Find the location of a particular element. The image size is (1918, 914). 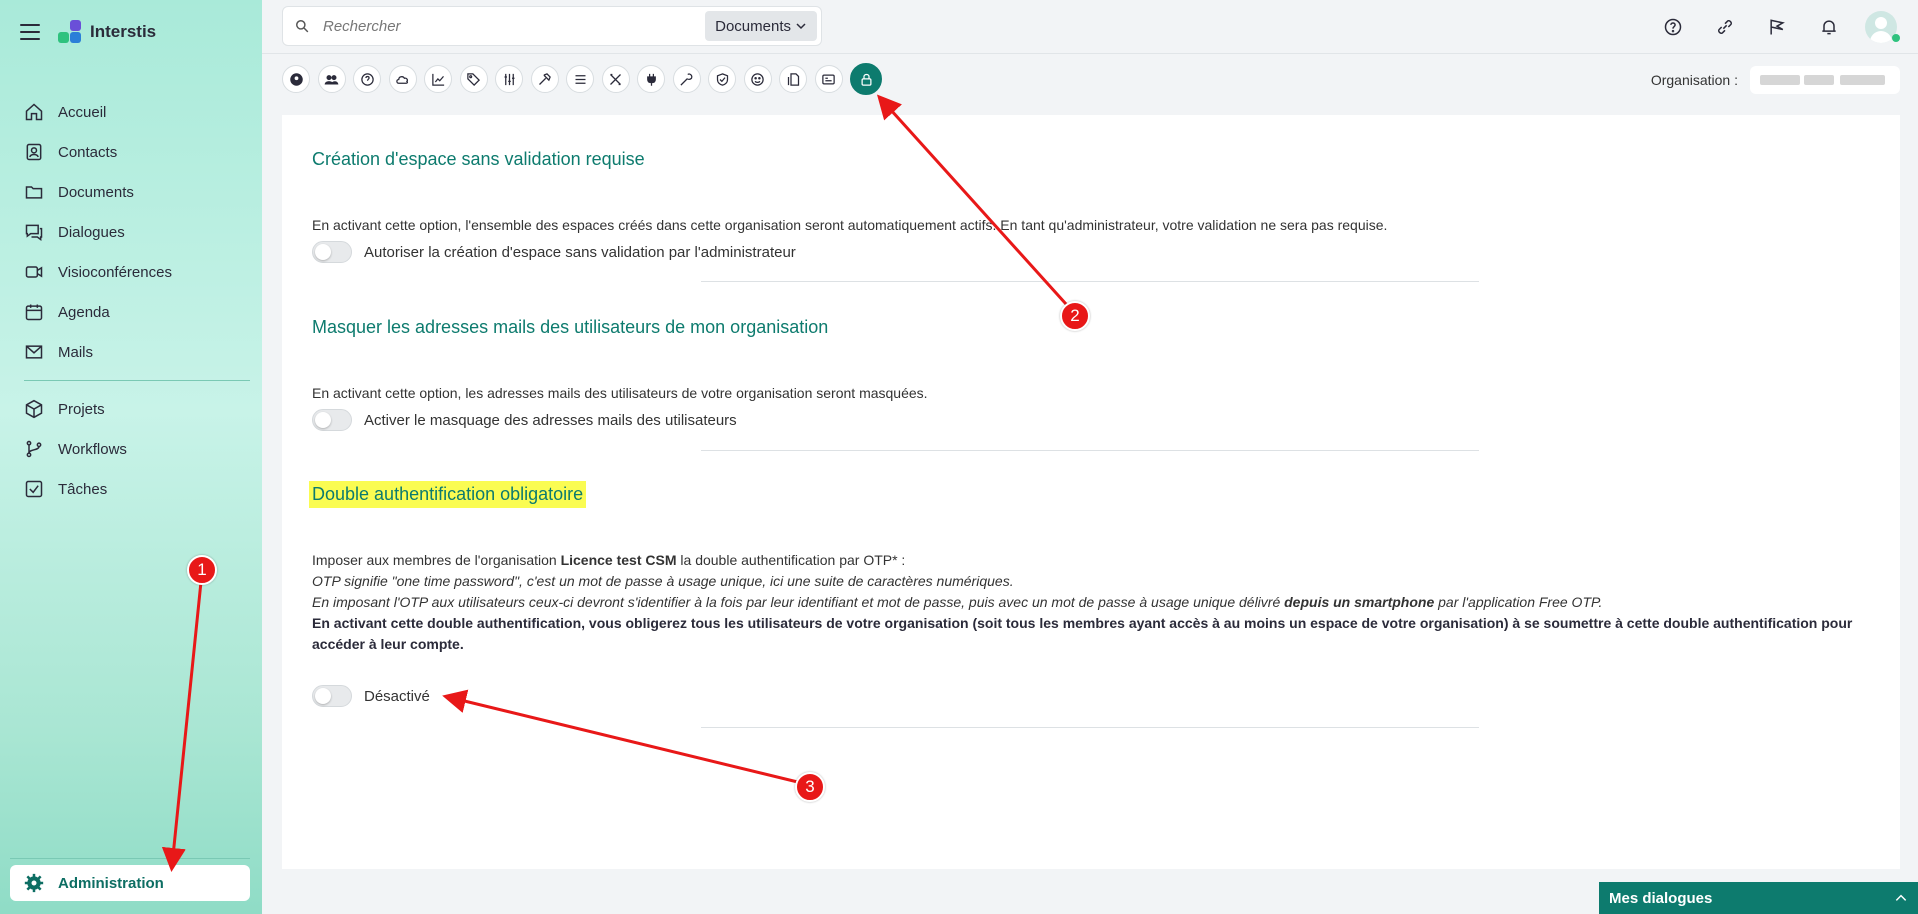

toolbar-profile-button is located at coordinates (296, 79).